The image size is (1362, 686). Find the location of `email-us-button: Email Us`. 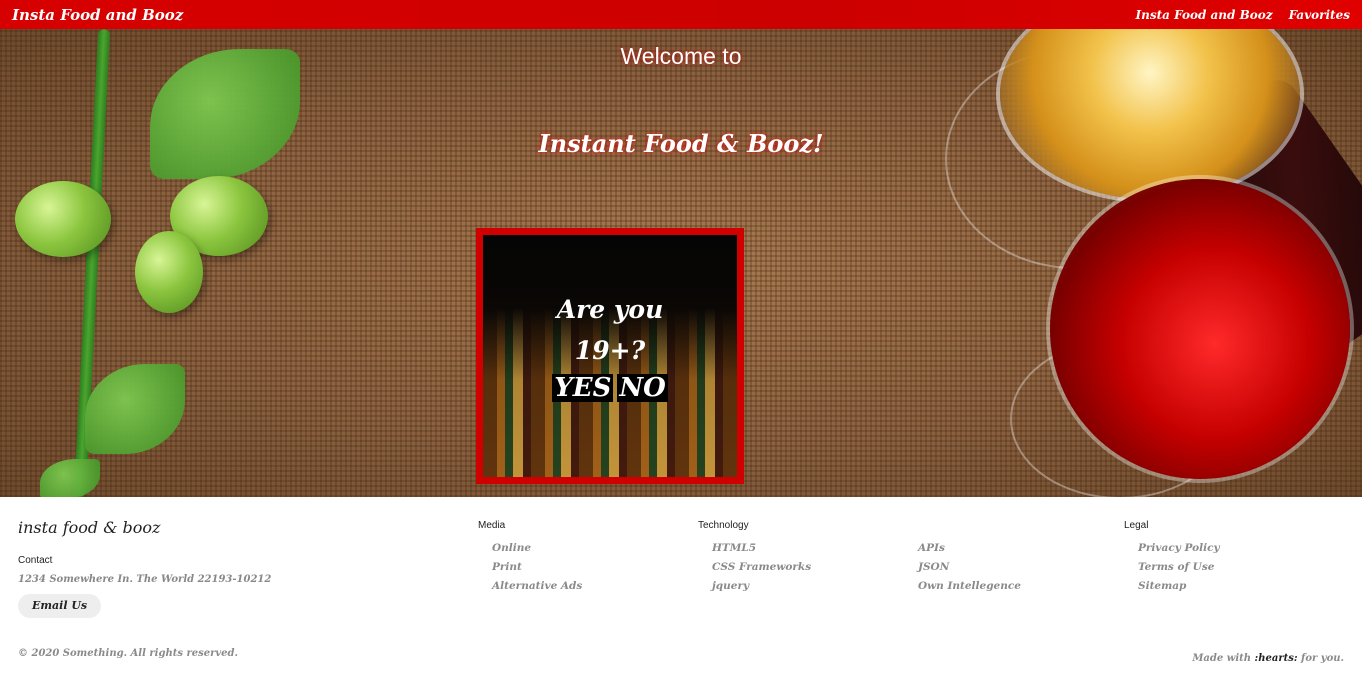

email-us-button: Email Us is located at coordinates (60, 606).